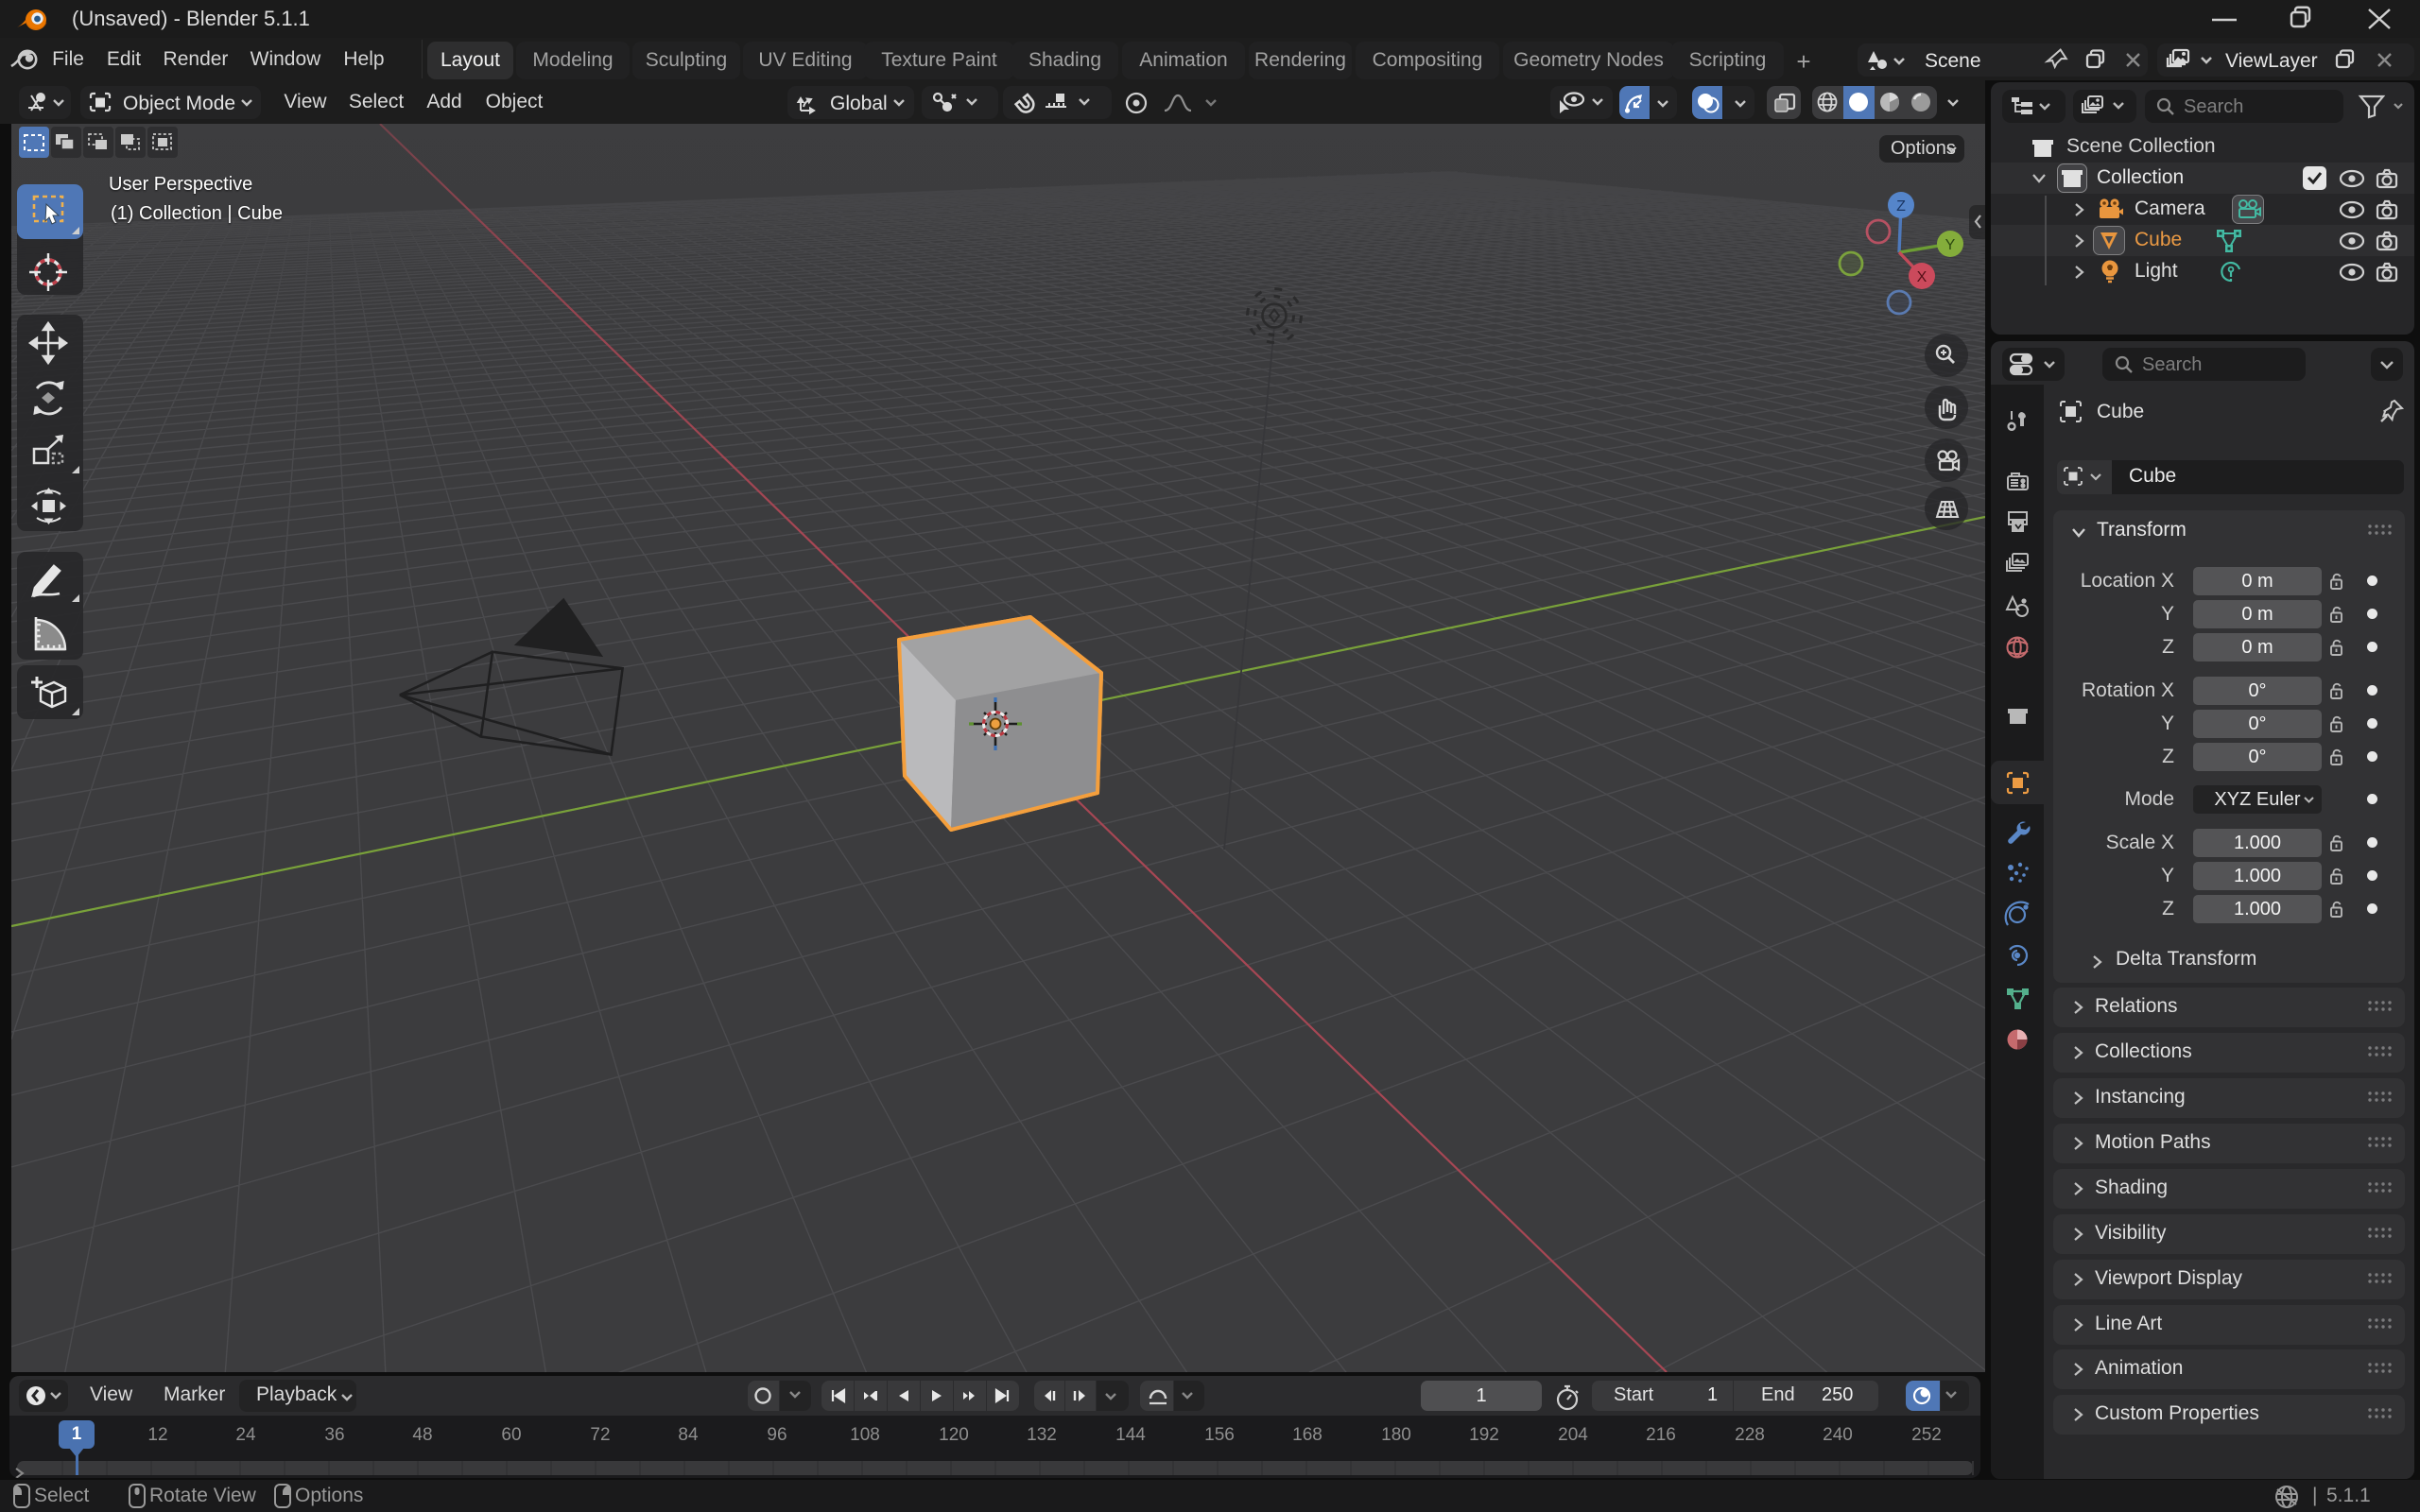 Image resolution: width=2420 pixels, height=1512 pixels. Describe the element at coordinates (1901, 206) in the screenshot. I see `svg-text: Z` at that location.